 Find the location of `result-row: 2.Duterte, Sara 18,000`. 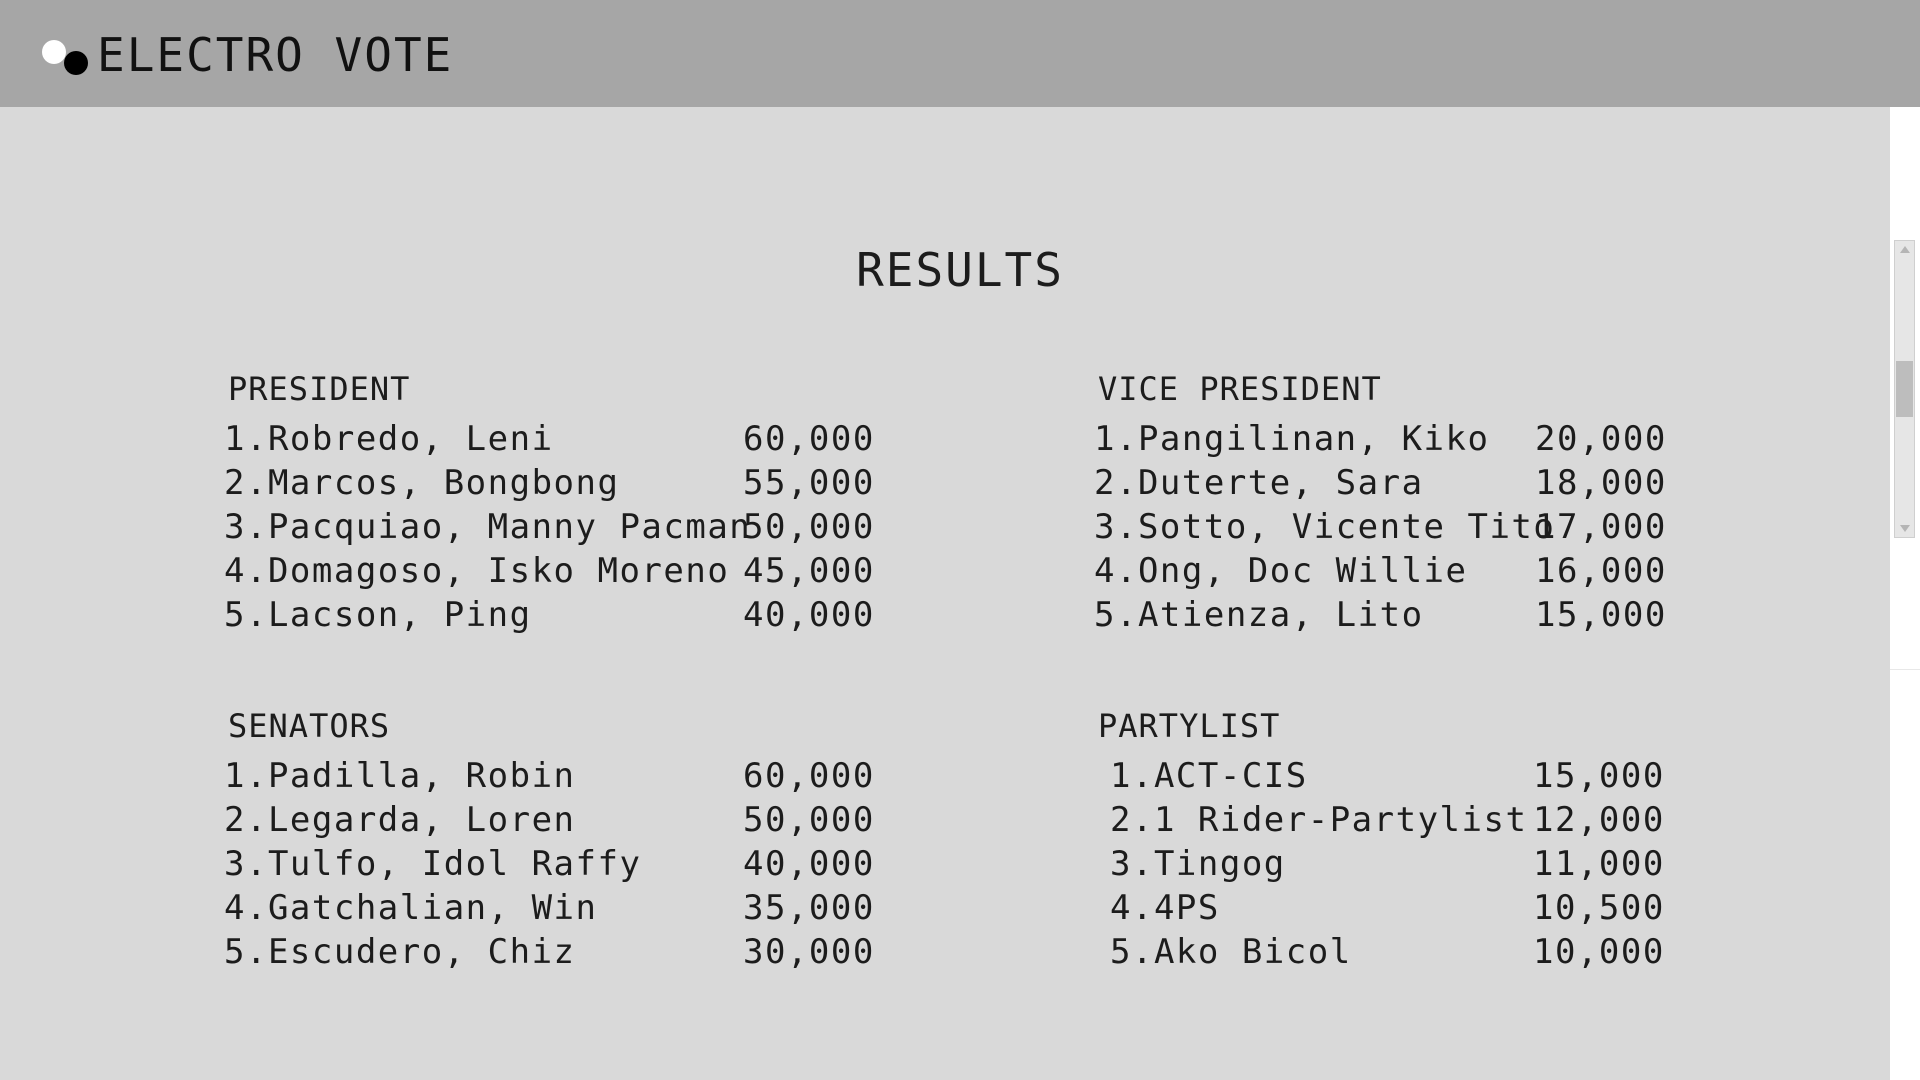

result-row: 2.Duterte, Sara 18,000 is located at coordinates (1444, 483).